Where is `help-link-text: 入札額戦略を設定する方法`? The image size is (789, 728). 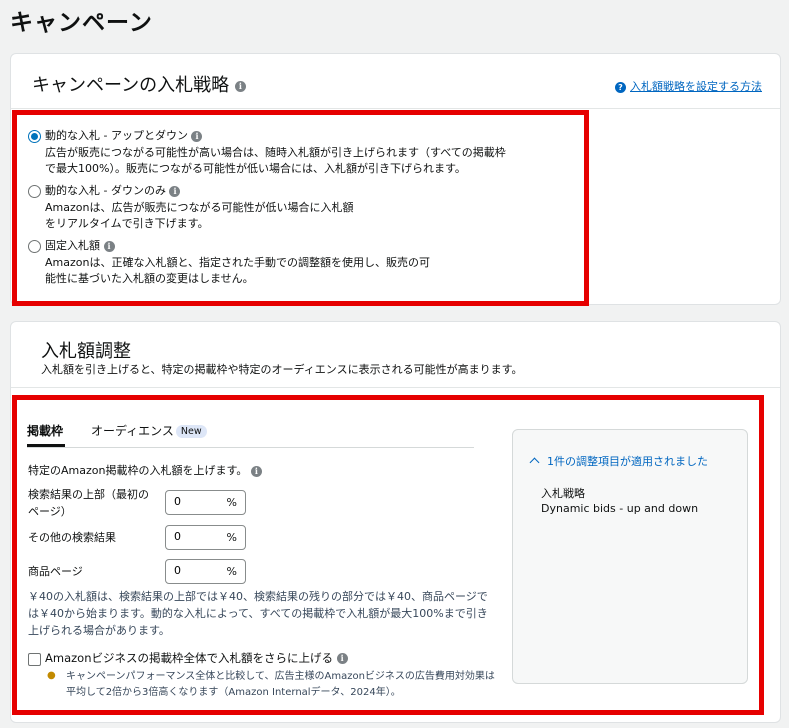 help-link-text: 入札額戦略を設定する方法 is located at coordinates (696, 86).